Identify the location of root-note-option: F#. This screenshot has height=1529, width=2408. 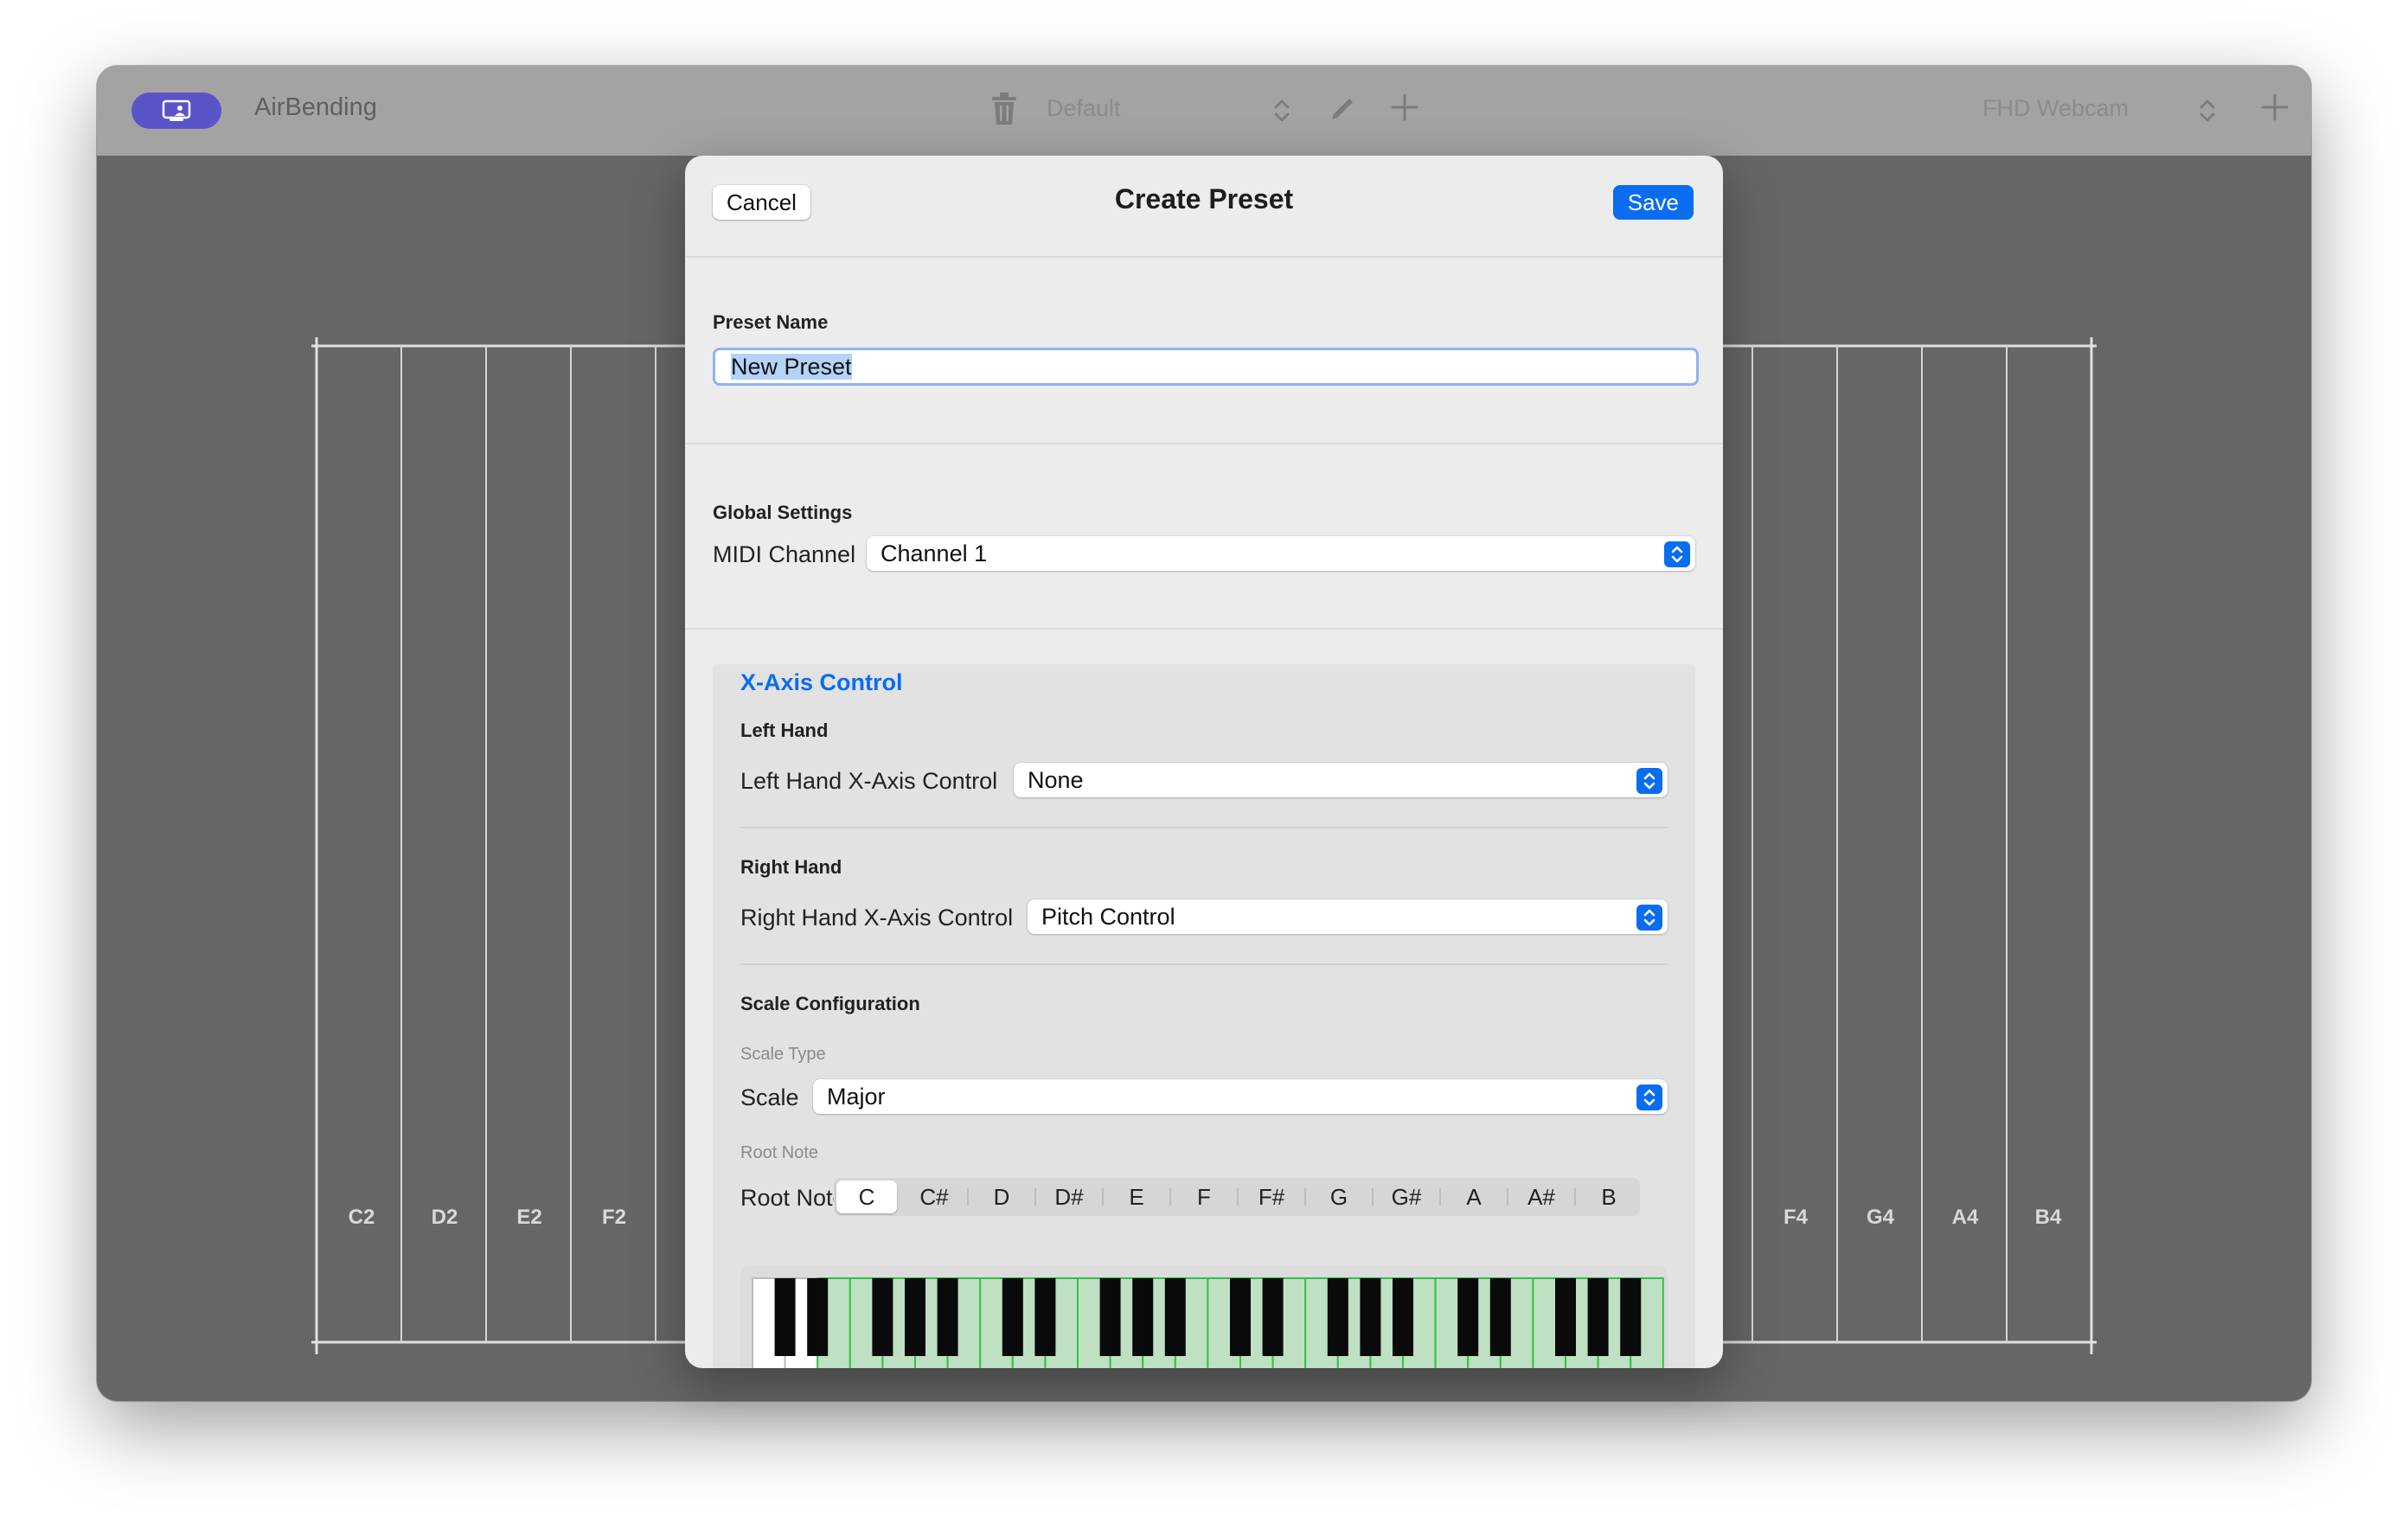
(1271, 1197).